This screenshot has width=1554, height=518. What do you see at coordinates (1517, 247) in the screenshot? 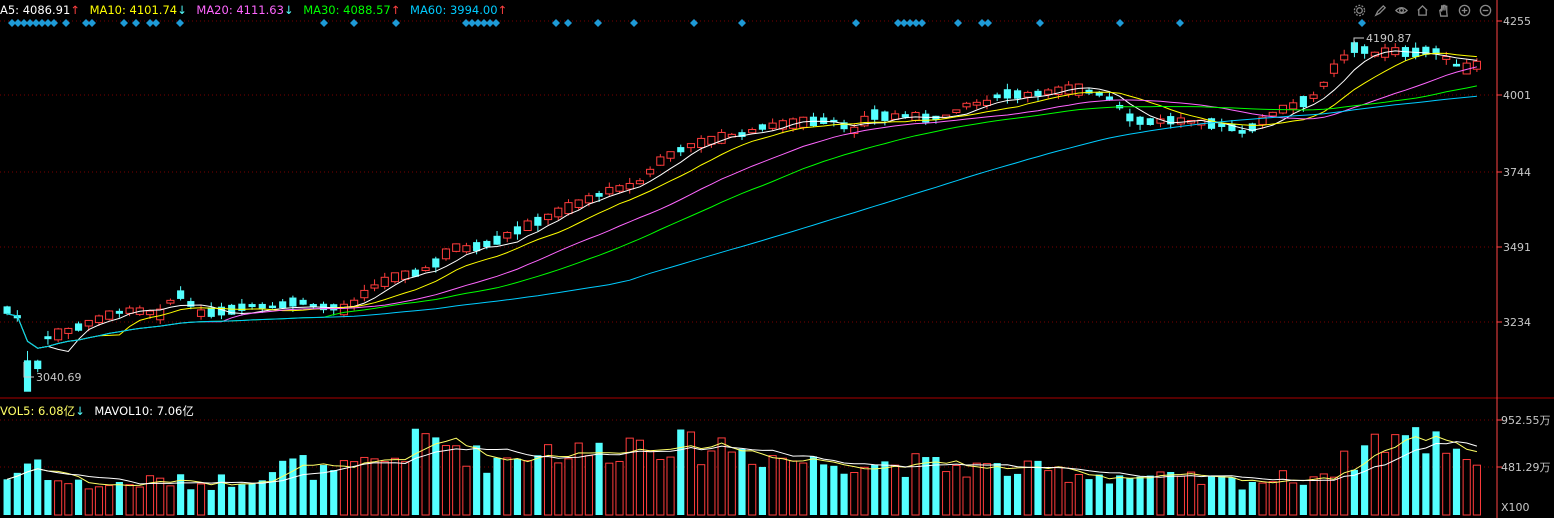
I see `price-tick-label: 3491` at bounding box center [1517, 247].